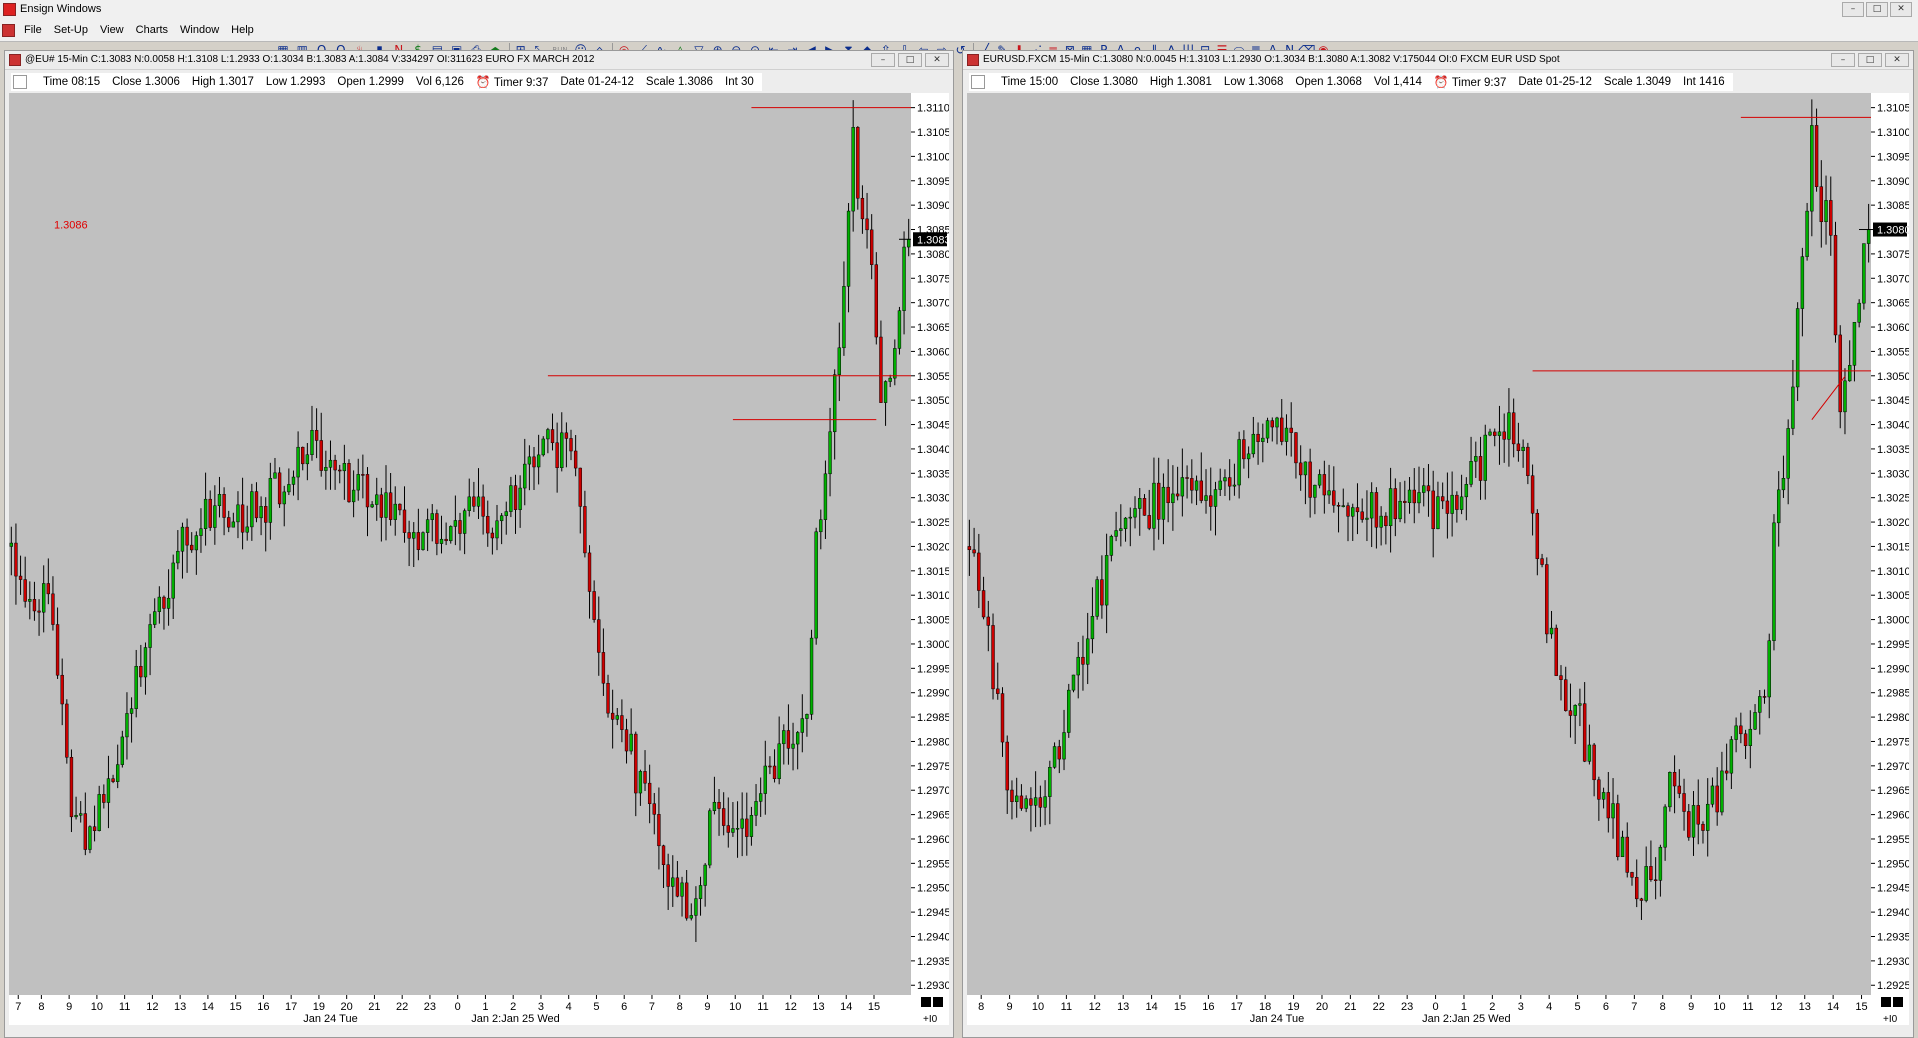 The image size is (1918, 1038). Describe the element at coordinates (1893, 840) in the screenshot. I see `price-tick-label: 1.2955` at that location.